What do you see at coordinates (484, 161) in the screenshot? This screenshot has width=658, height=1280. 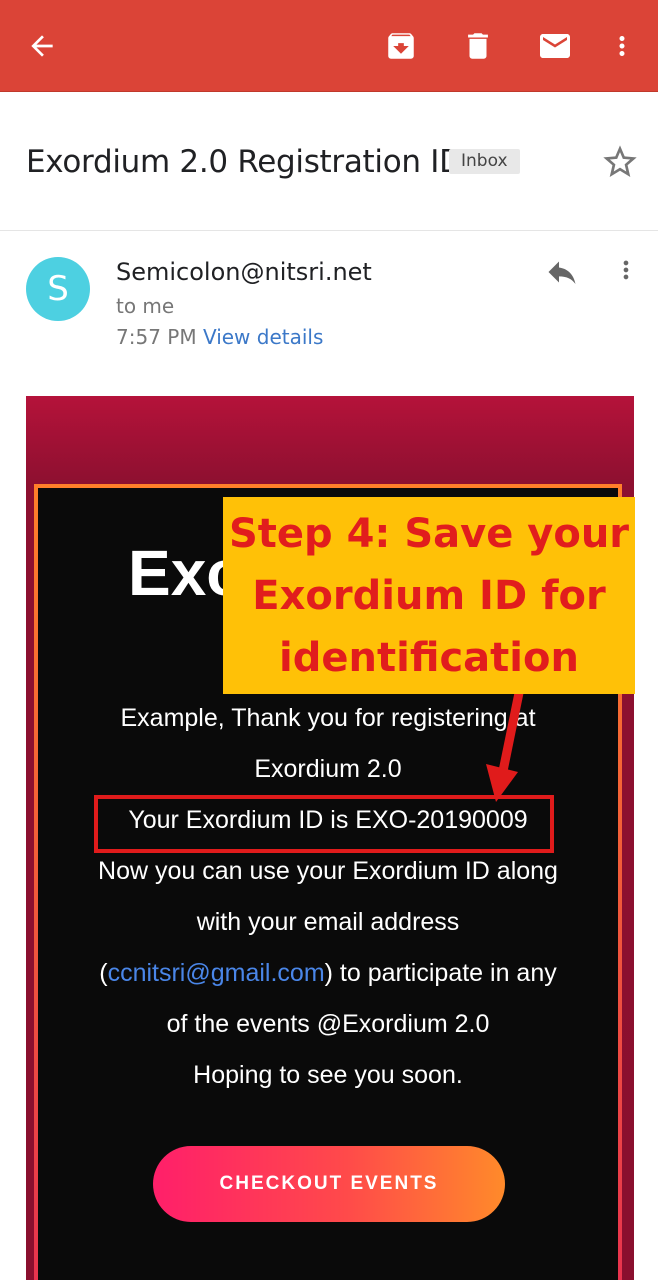 I see `inbox-label-chip: Inbox` at bounding box center [484, 161].